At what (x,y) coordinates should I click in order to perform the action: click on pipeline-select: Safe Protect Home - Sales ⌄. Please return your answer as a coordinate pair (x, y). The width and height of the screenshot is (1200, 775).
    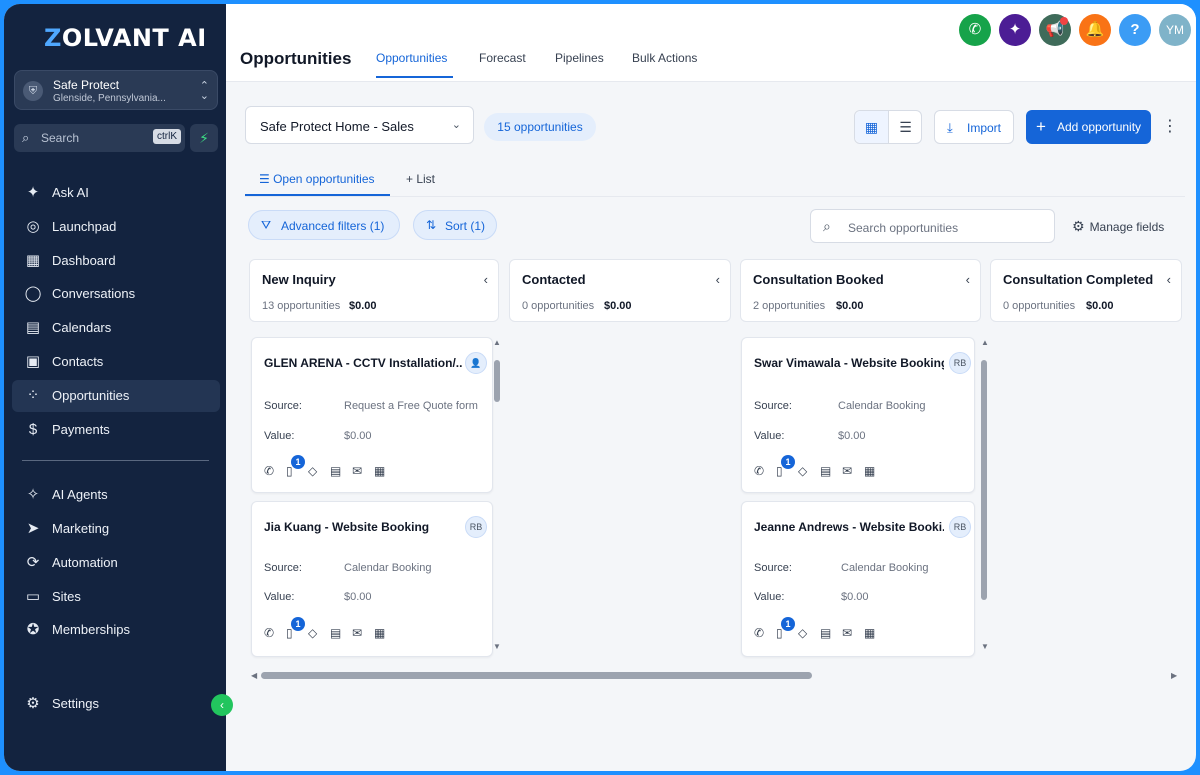
    Looking at the image, I should click on (359, 125).